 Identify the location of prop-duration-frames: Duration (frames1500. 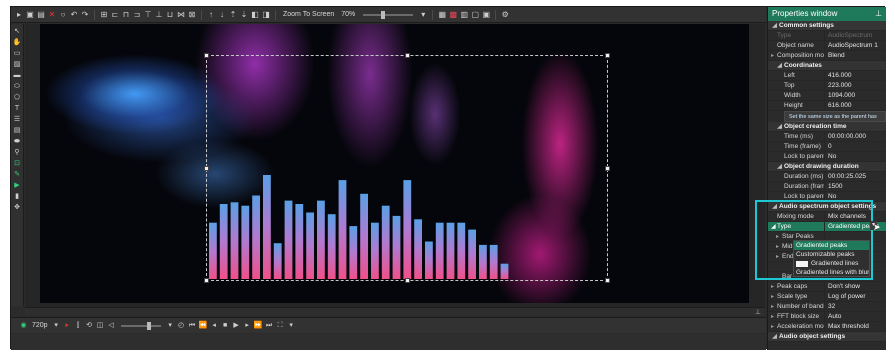
(827, 187).